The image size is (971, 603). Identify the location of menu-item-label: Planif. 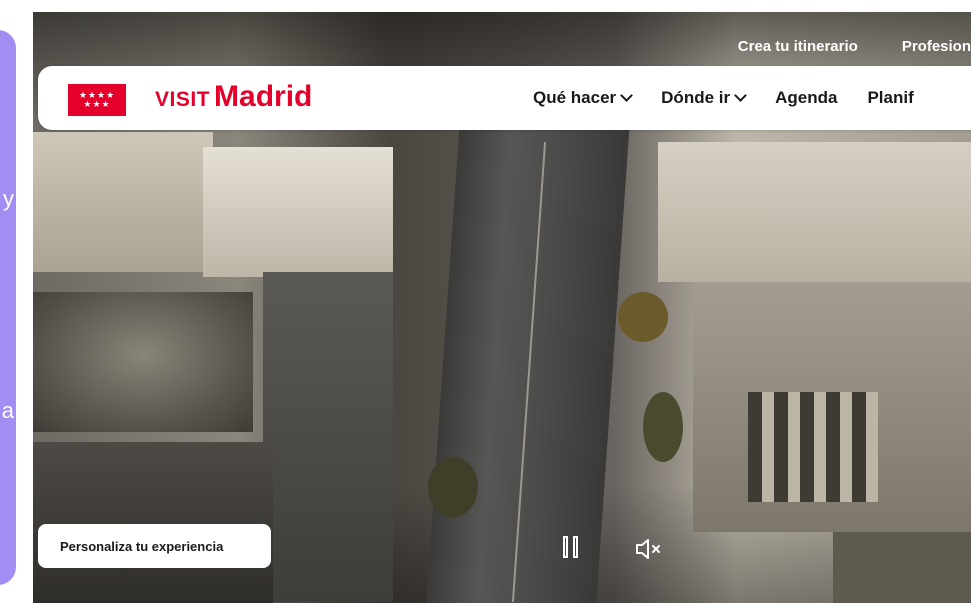
(890, 97).